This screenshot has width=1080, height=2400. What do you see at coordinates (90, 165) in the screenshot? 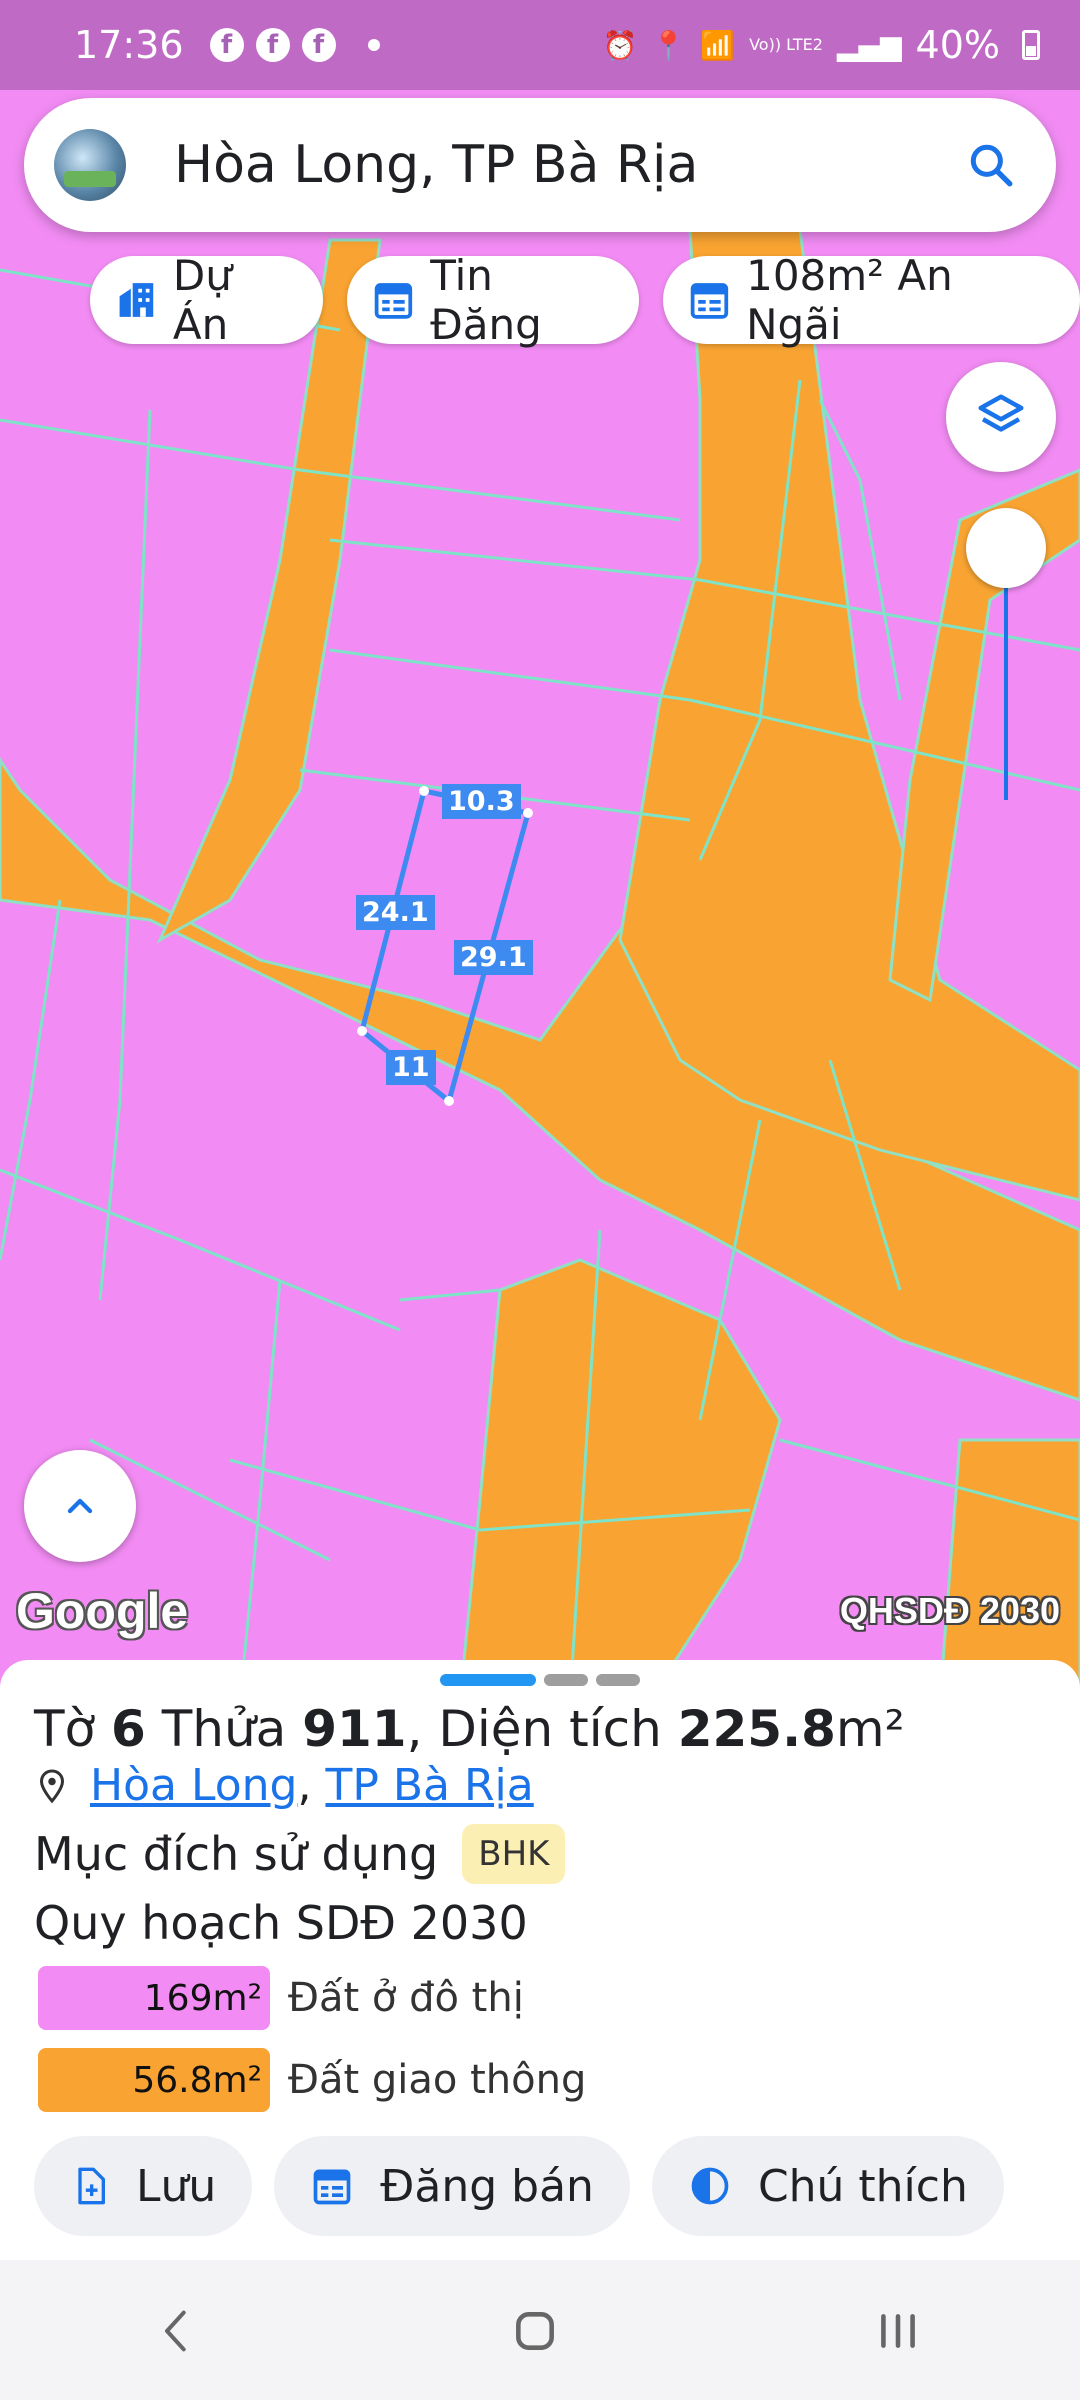
I see `app-avatar` at bounding box center [90, 165].